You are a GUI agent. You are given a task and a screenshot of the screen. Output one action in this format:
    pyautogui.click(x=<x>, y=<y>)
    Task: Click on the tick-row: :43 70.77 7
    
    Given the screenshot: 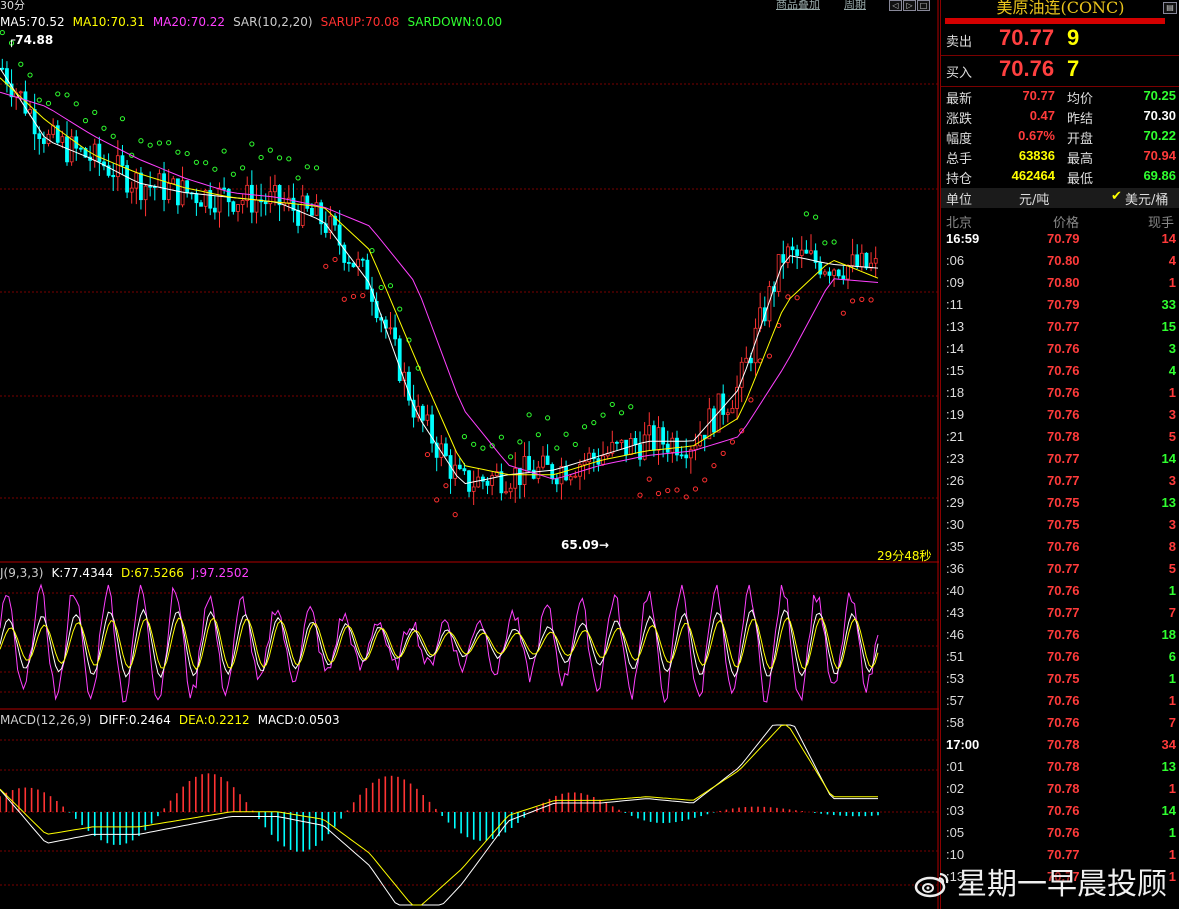 What is the action you would take?
    pyautogui.click(x=1060, y=616)
    